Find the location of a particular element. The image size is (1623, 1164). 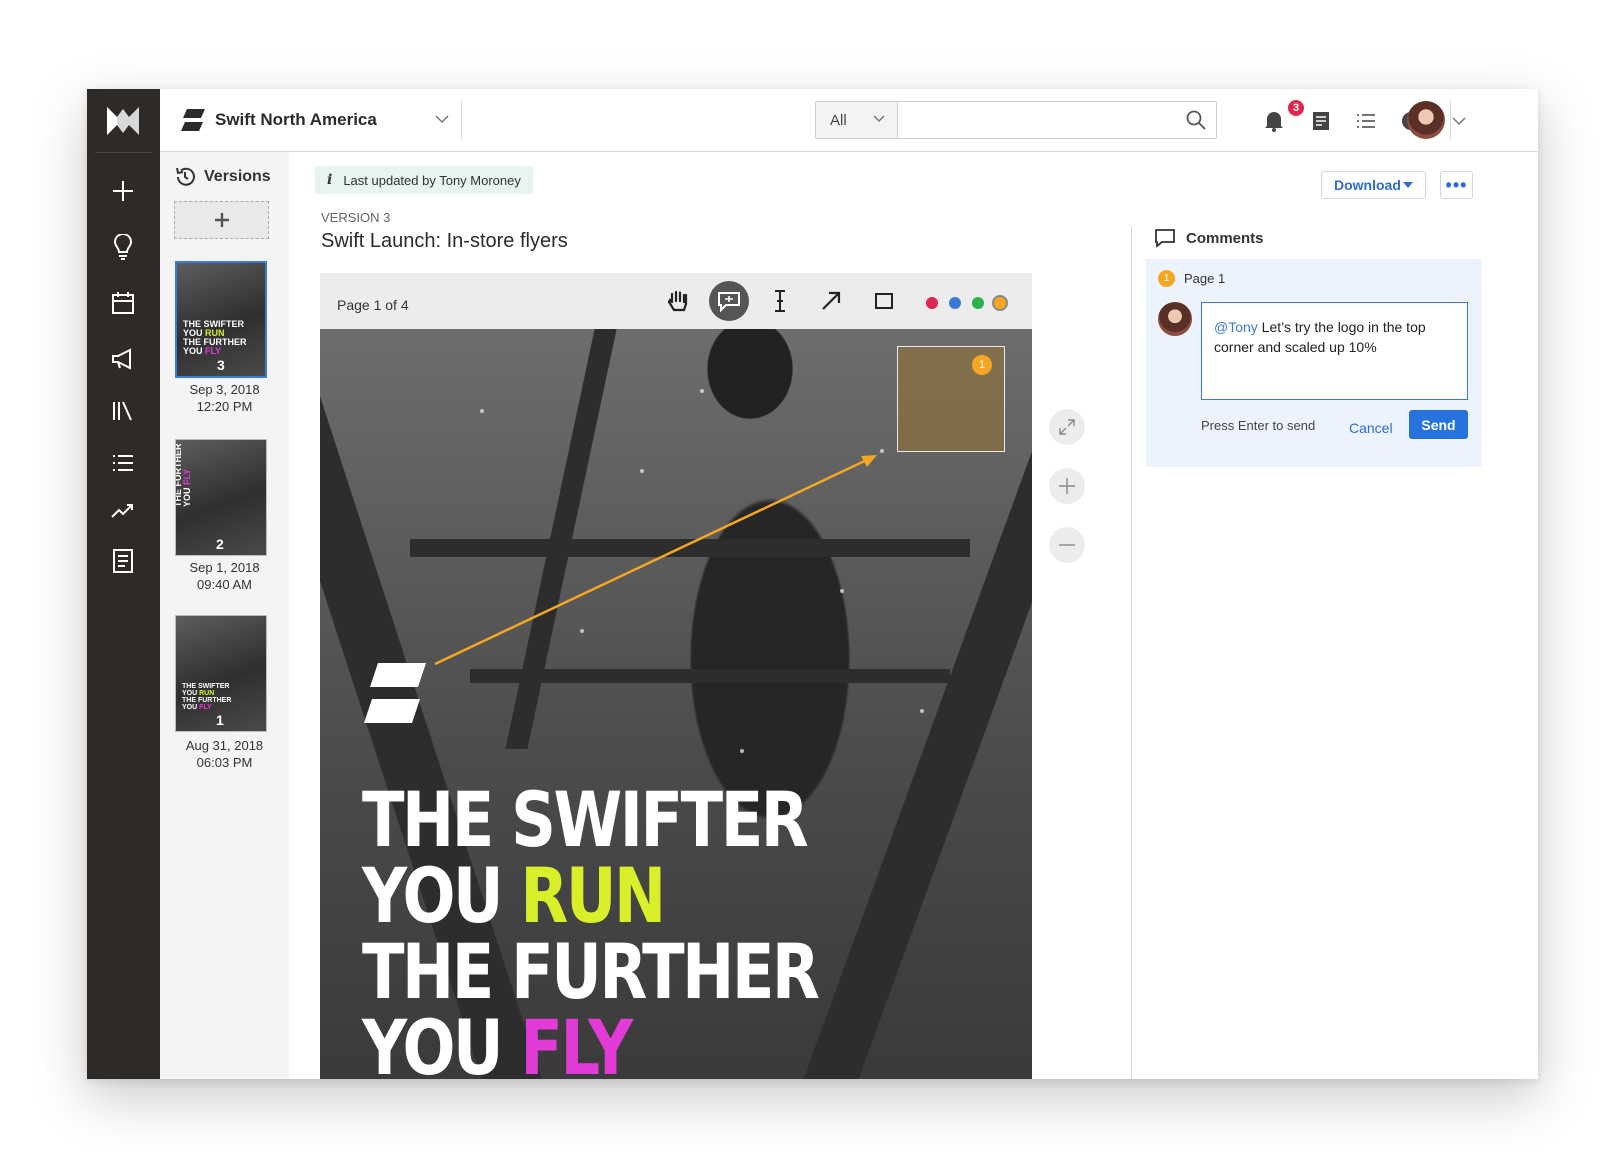

send-button: Send is located at coordinates (1438, 424).